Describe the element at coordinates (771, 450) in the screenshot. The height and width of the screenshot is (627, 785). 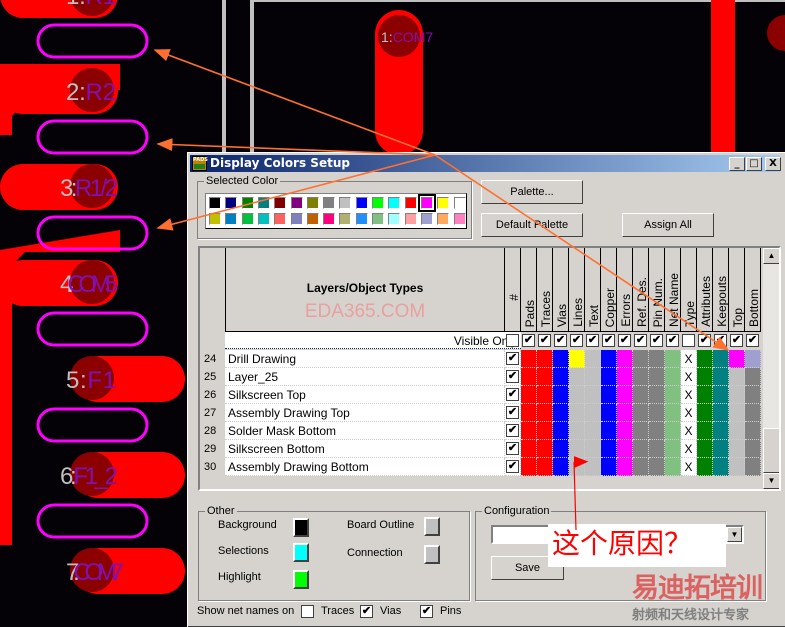
I see `scroll-thumb` at that location.